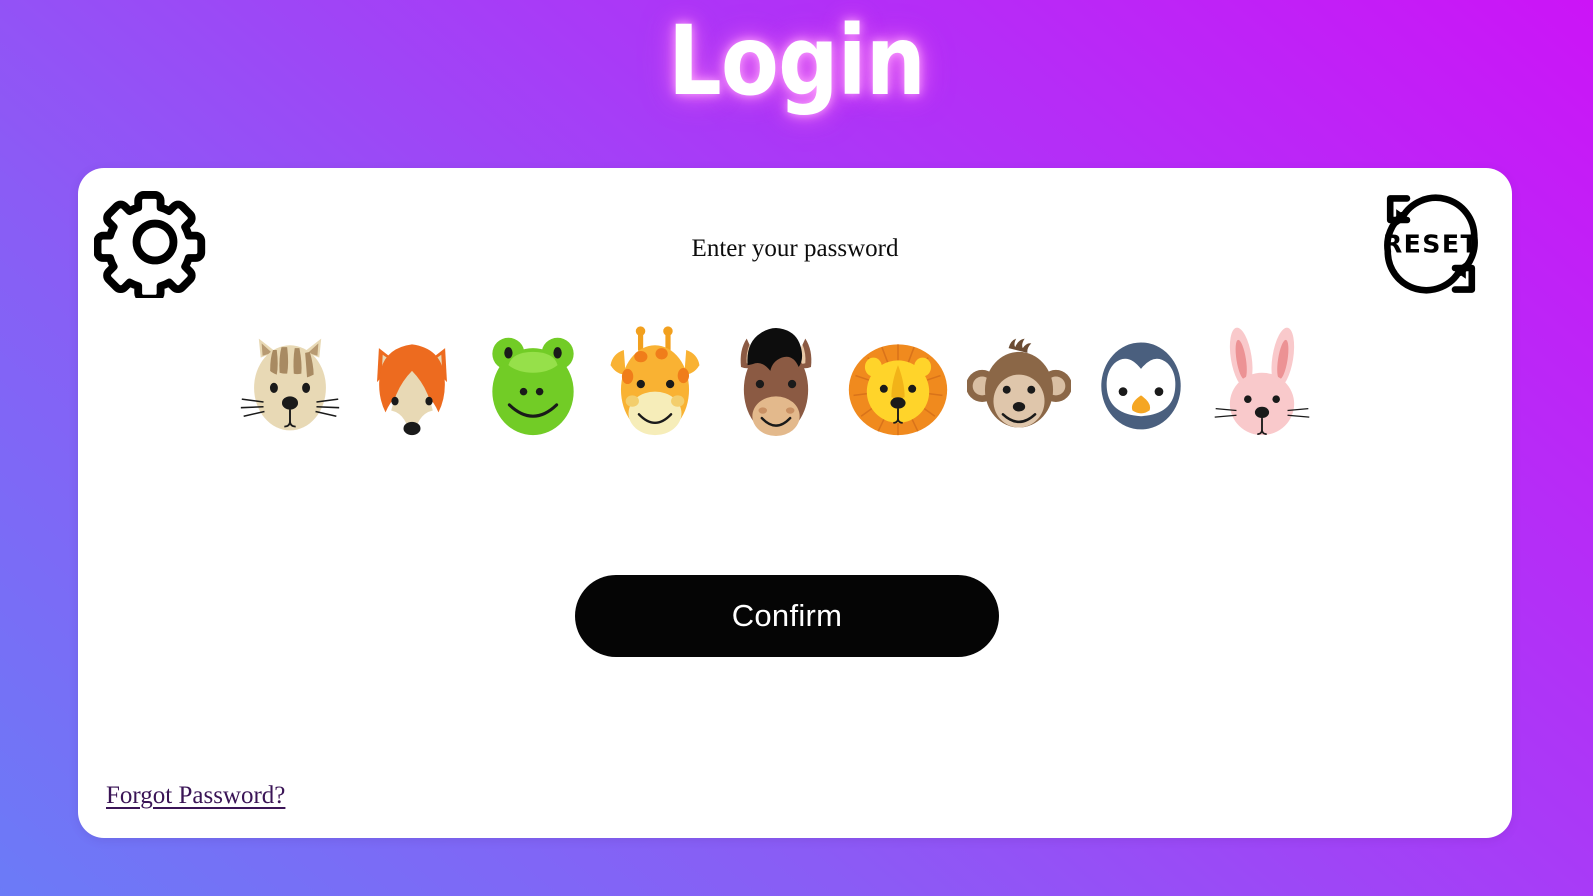 The width and height of the screenshot is (1593, 896). I want to click on animal-option-rabbit, so click(1262, 385).